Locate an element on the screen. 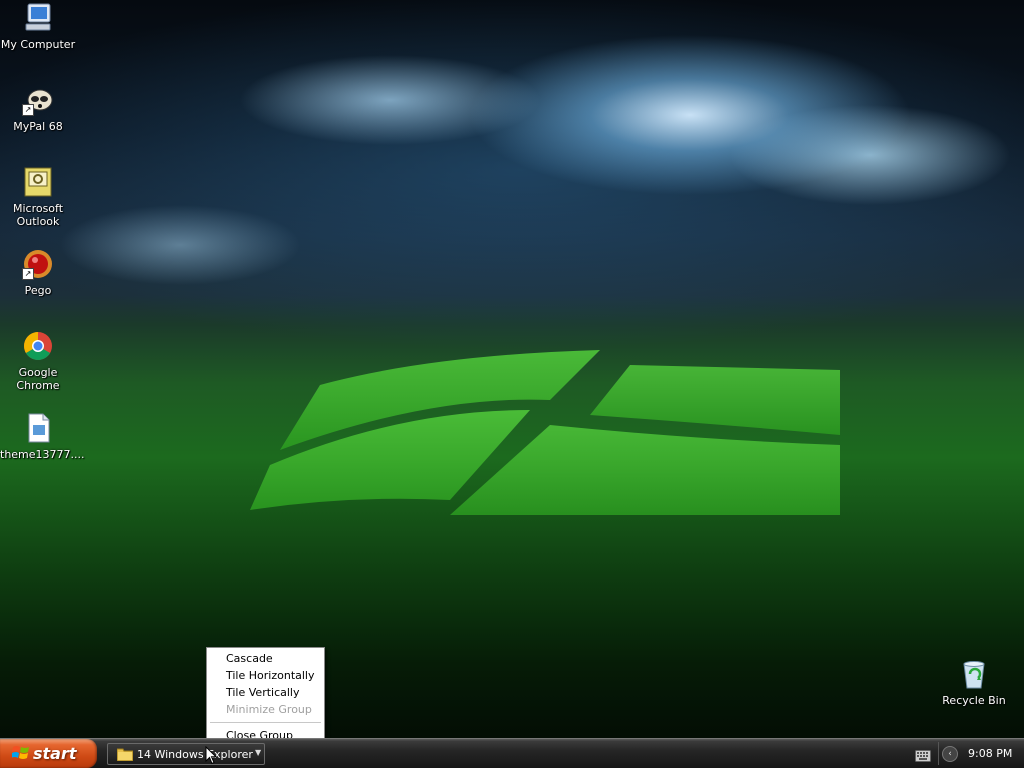 This screenshot has height=768, width=1024. desktop-icon-chrome: Google Chrome is located at coordinates (38, 361).